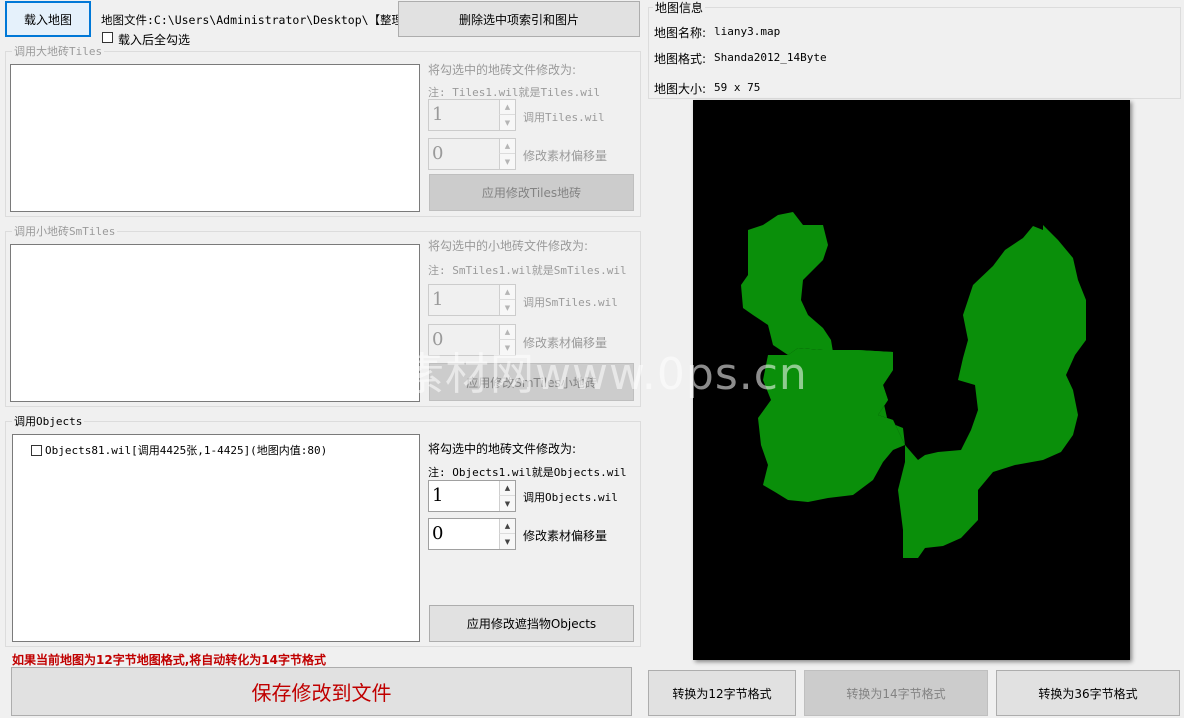  I want to click on convert-14byte-label: 转换为14字节格式, so click(896, 693).